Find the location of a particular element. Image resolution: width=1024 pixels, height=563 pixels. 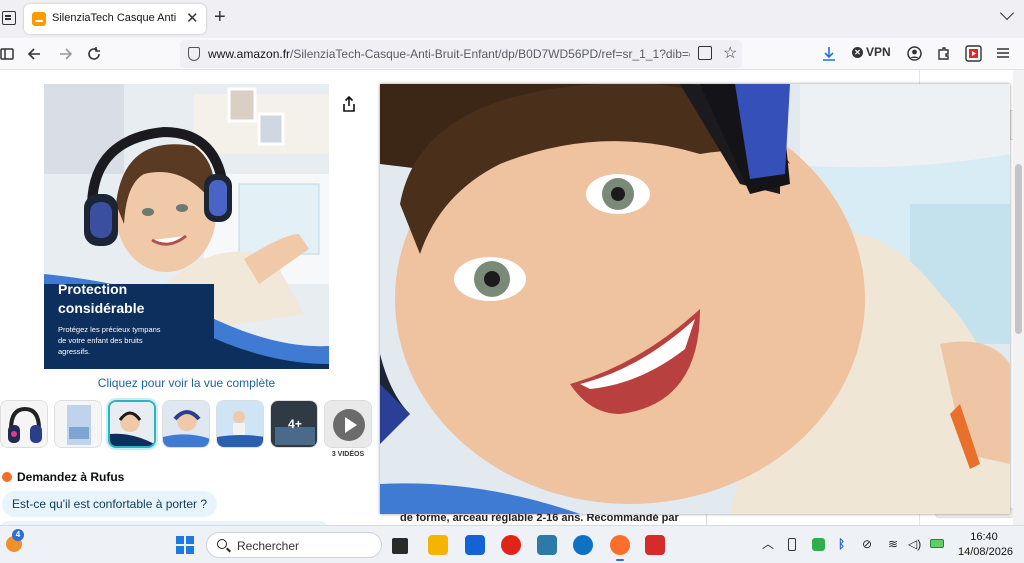

banner-body-line2: de votre enfant des bruits is located at coordinates (100, 340).